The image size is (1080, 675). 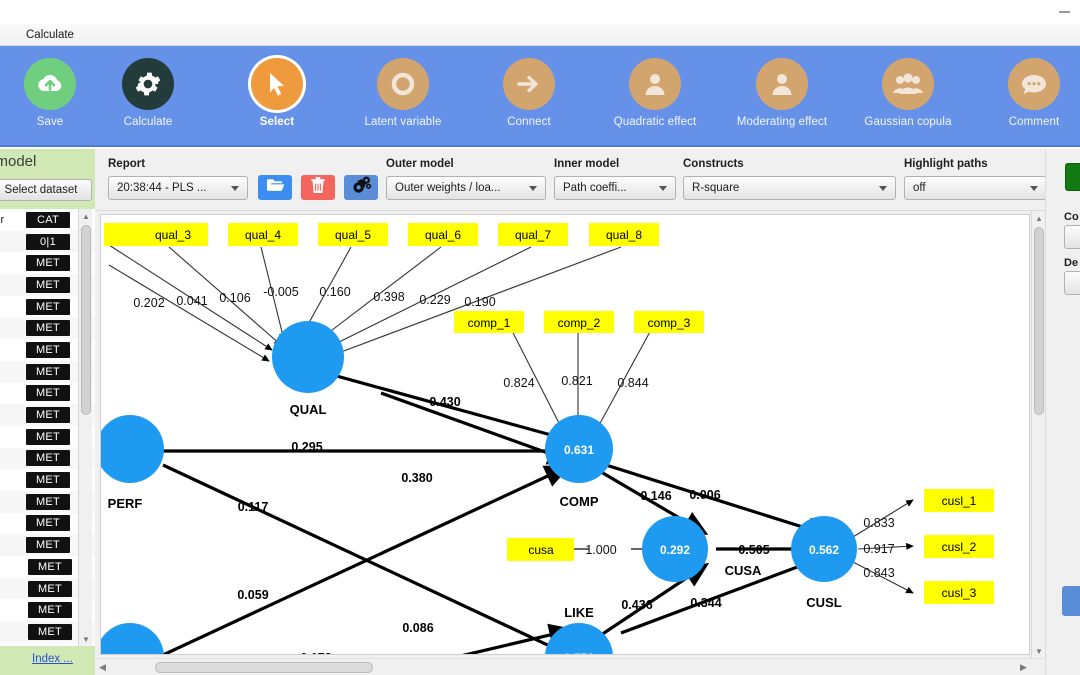 I want to click on menu-bar: it Calculate, so click(x=540, y=35).